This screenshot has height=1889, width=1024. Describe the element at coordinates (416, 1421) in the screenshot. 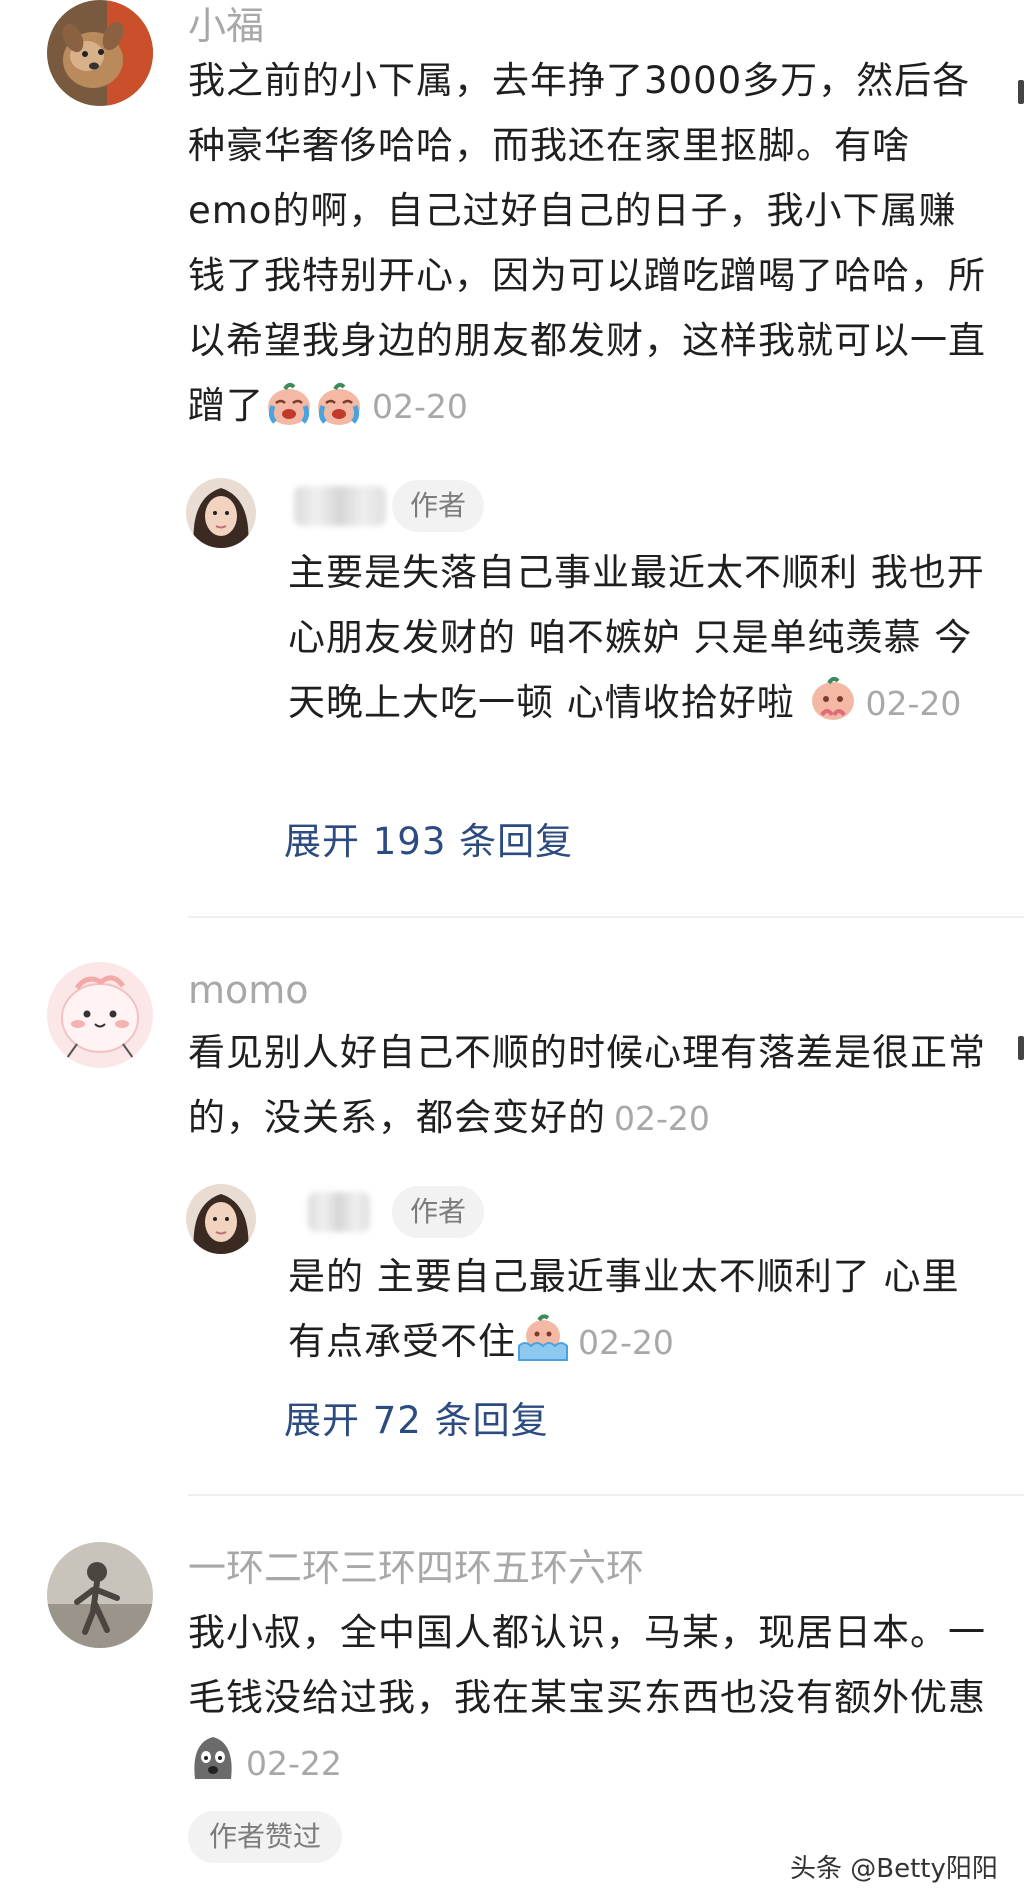

I see `expand-replies-link: 展开 72 条回复` at that location.